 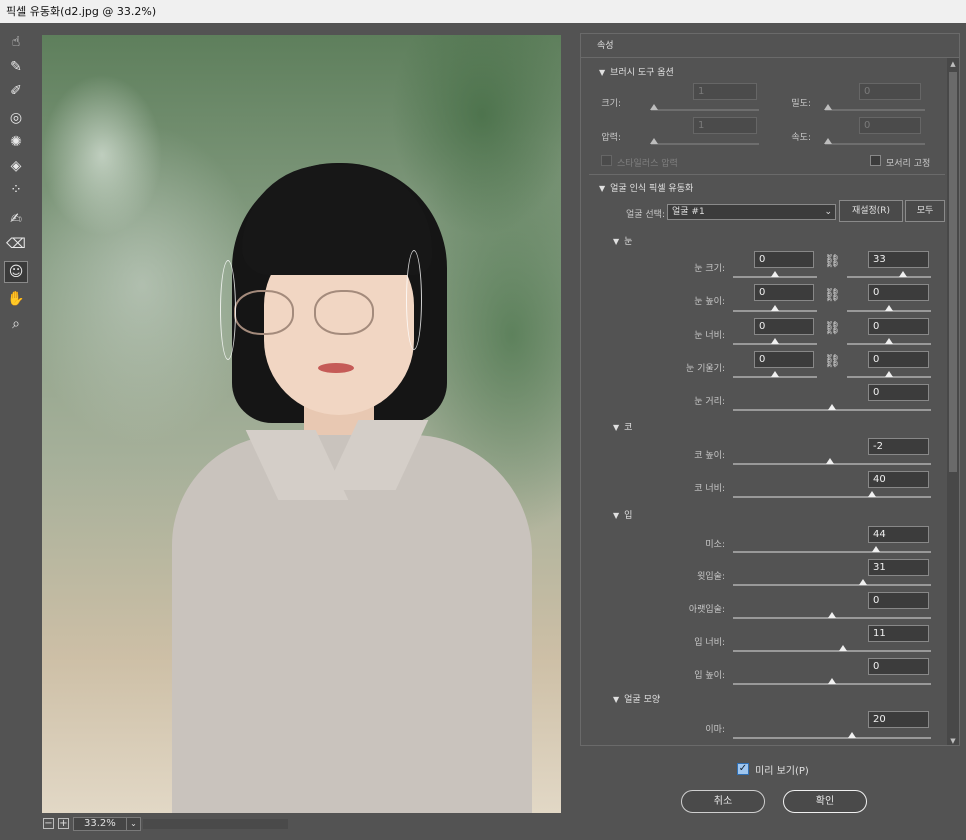 What do you see at coordinates (622, 426) in the screenshot?
I see `nose-section: ▼ 코` at bounding box center [622, 426].